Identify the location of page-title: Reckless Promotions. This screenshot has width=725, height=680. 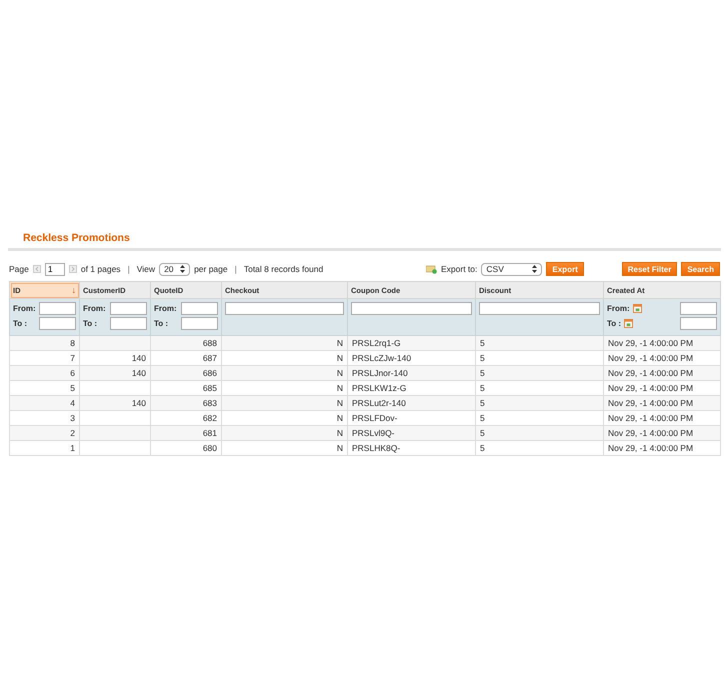
(77, 238).